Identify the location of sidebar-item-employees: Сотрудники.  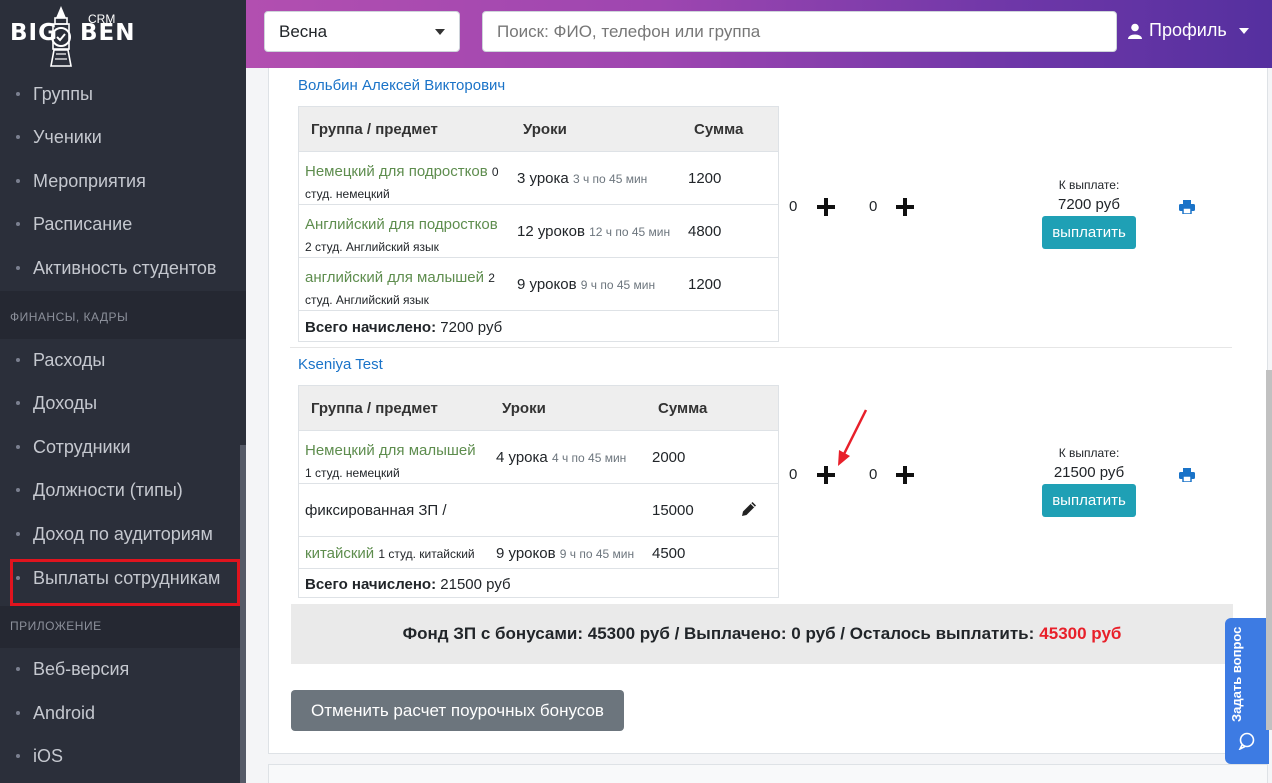
(120, 447).